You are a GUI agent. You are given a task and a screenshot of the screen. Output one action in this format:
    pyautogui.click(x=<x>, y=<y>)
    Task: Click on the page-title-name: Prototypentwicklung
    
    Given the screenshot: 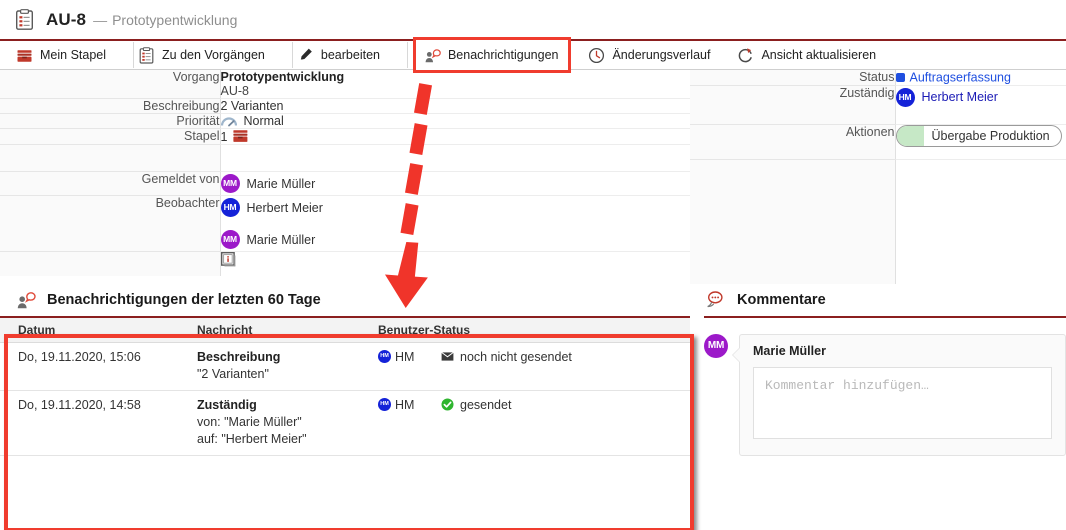 What is the action you would take?
    pyautogui.click(x=175, y=19)
    